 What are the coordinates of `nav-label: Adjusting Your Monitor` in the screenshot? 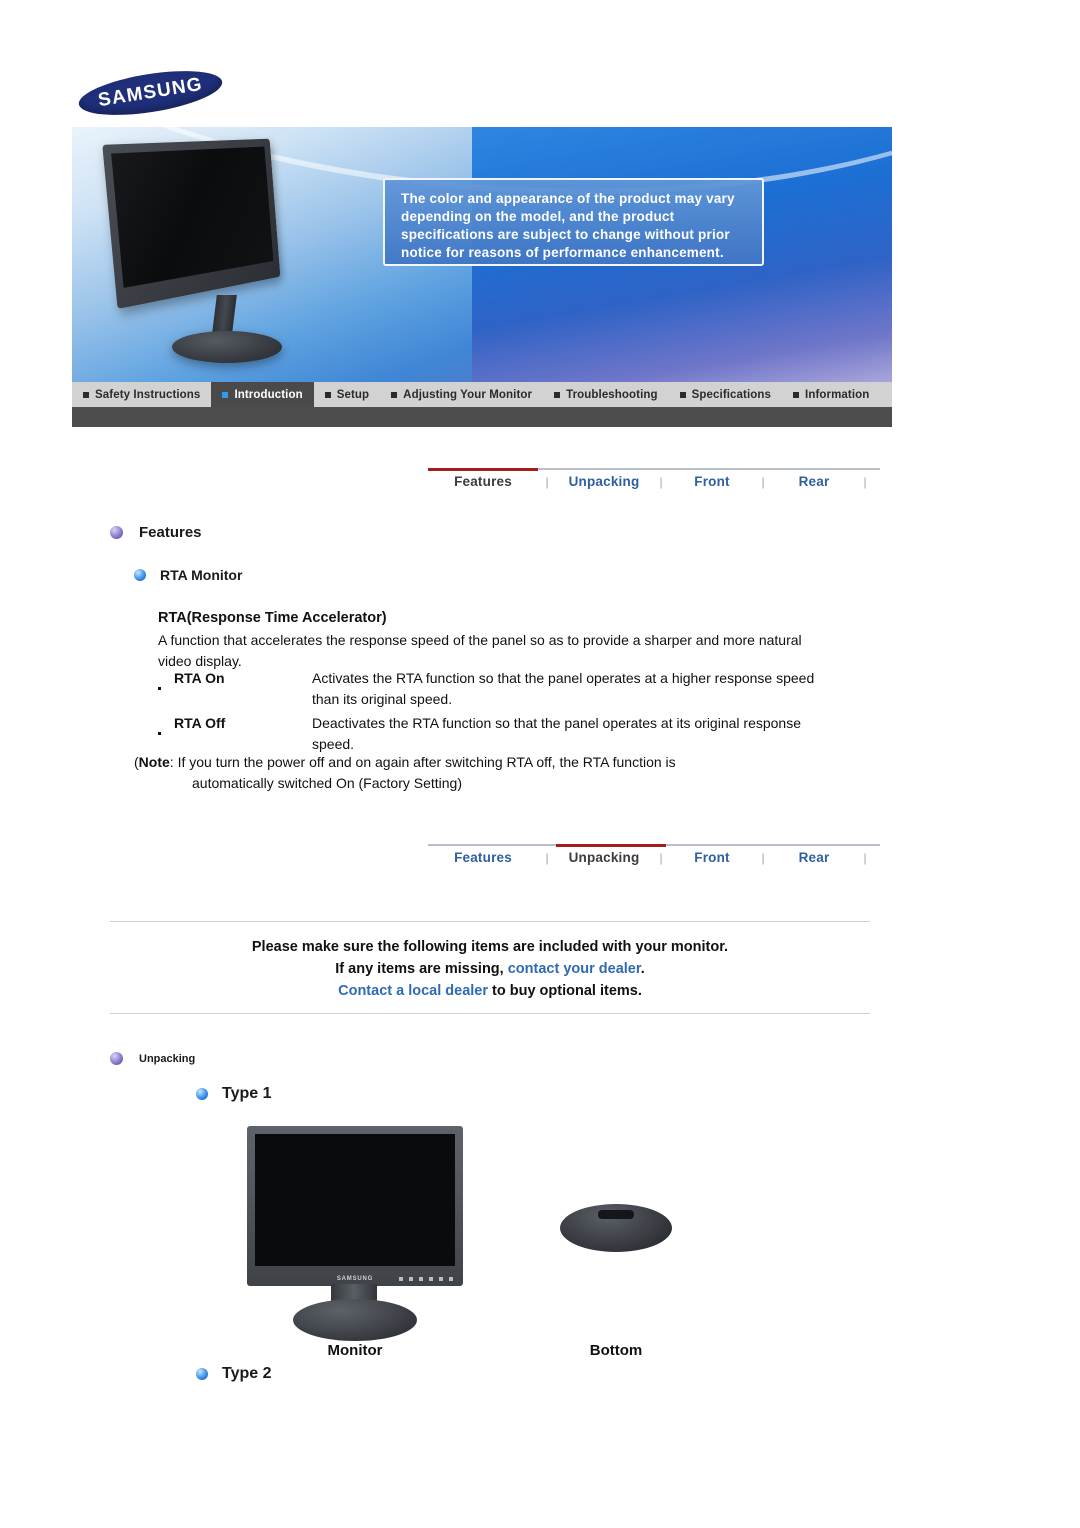 It's located at (468, 394).